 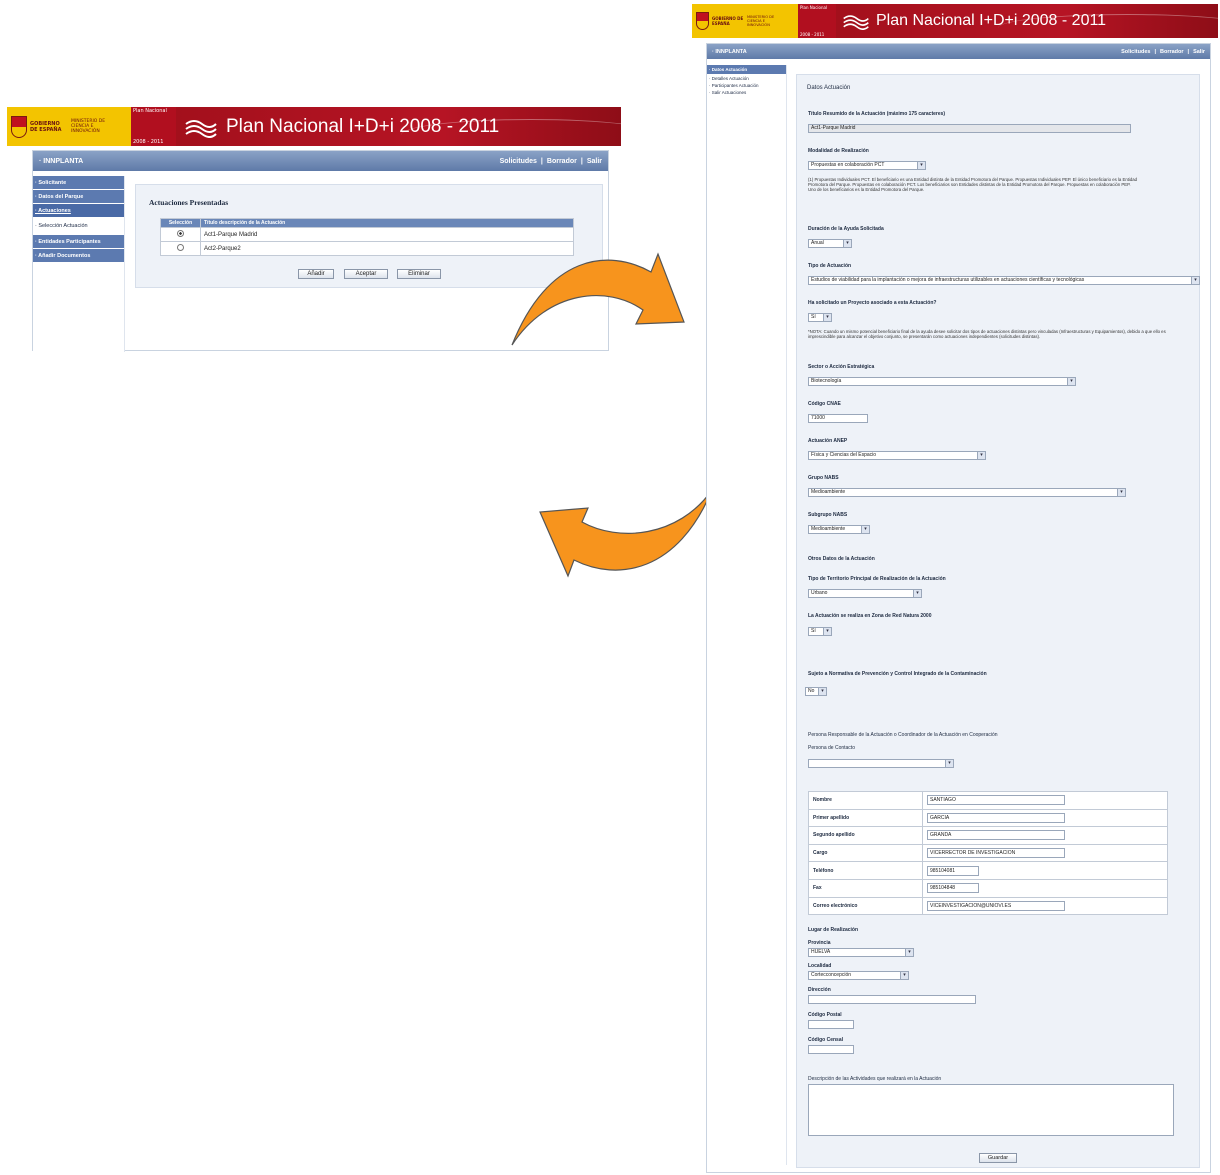 I want to click on provincia-select: HUELVA ▾, so click(x=861, y=952).